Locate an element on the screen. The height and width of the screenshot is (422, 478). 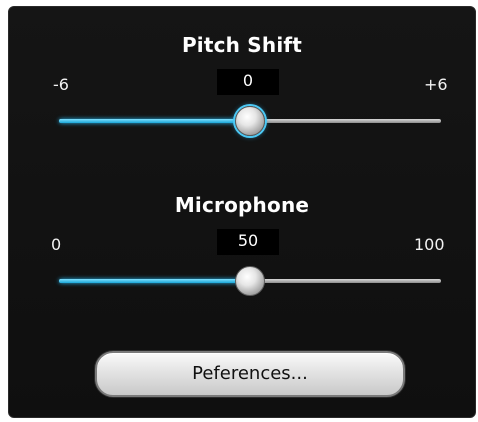
microphone-max-label: 100 is located at coordinates (429, 244).